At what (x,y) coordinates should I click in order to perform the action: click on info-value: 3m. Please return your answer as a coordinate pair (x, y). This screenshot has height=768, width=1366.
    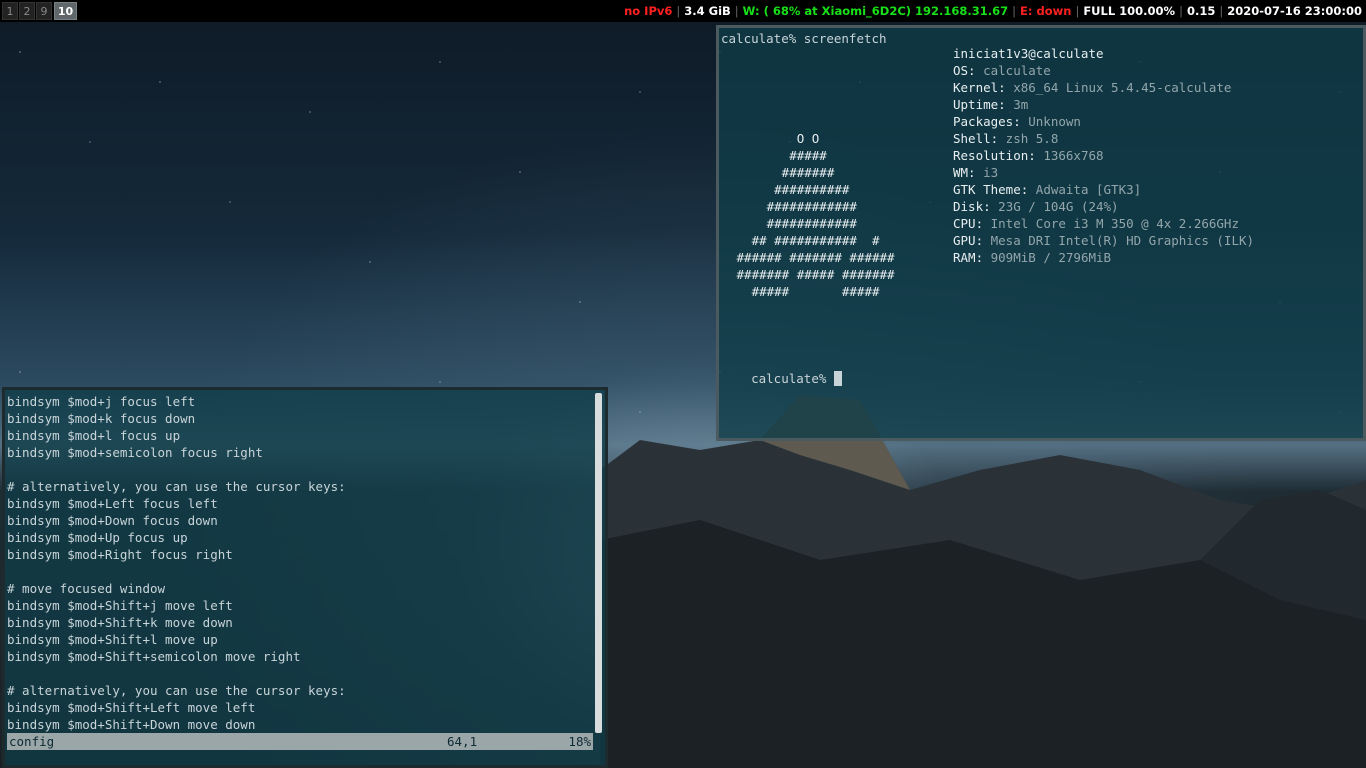
    Looking at the image, I should click on (1017, 104).